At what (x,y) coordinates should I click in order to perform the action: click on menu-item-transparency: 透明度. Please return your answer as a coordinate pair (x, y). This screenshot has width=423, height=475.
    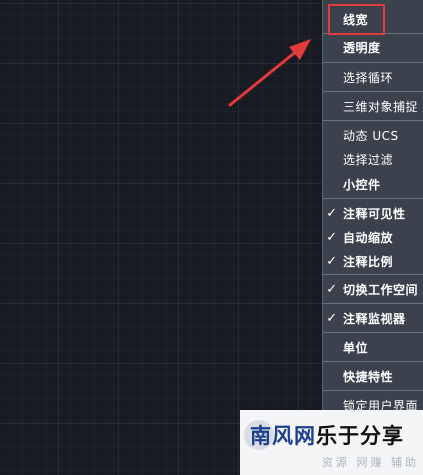
    Looking at the image, I should click on (373, 47).